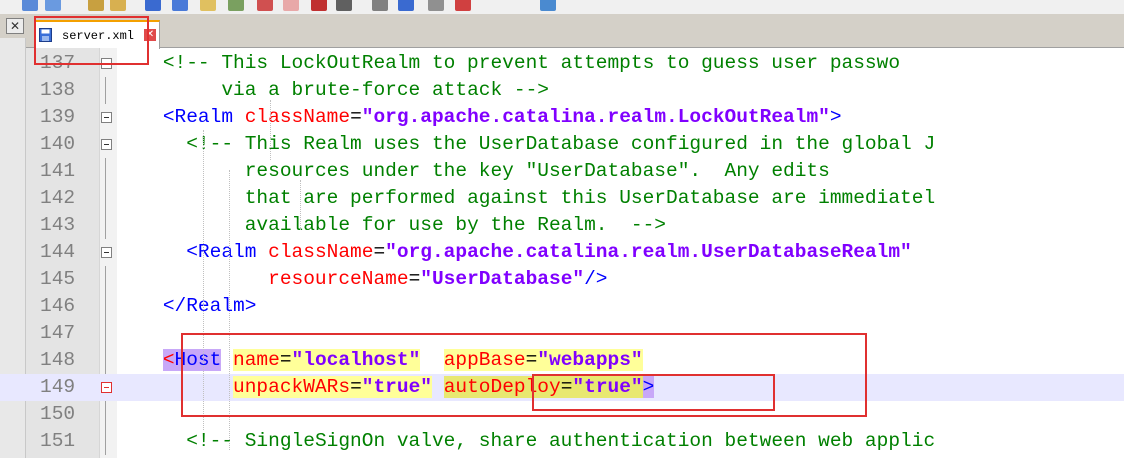  I want to click on play-icon, so click(380, 5).